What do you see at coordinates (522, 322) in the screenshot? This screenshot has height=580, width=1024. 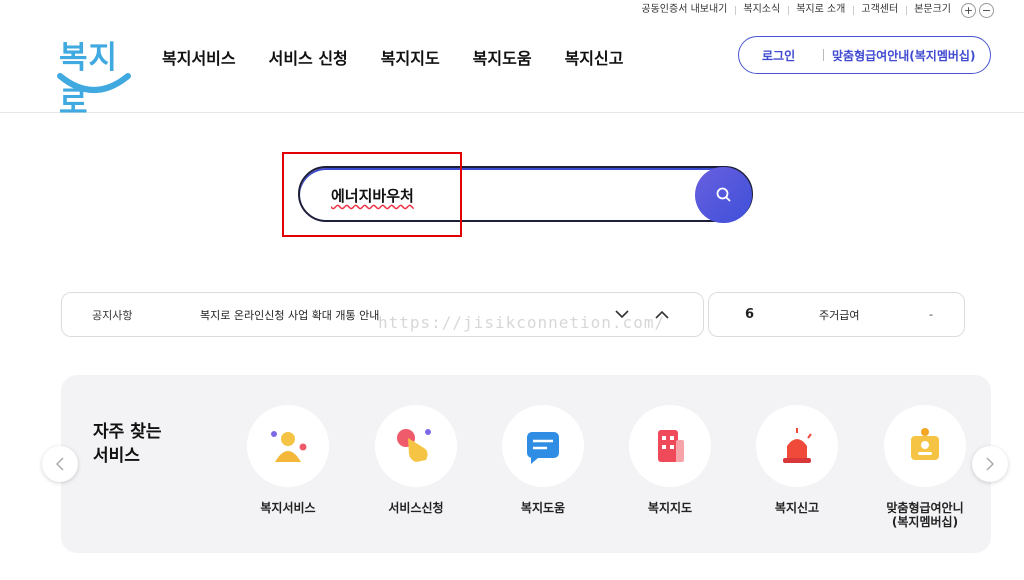 I see `watermark: https://jisikconnetion.com/` at bounding box center [522, 322].